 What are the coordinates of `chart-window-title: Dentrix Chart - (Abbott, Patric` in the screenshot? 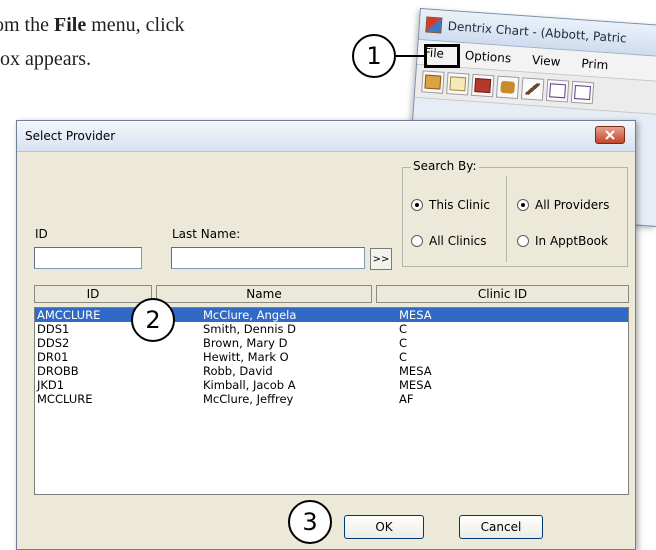 It's located at (537, 32).